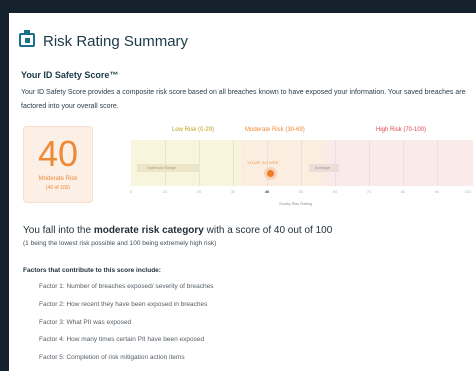 The image size is (476, 371). I want to click on calendar-icon, so click(27, 38).